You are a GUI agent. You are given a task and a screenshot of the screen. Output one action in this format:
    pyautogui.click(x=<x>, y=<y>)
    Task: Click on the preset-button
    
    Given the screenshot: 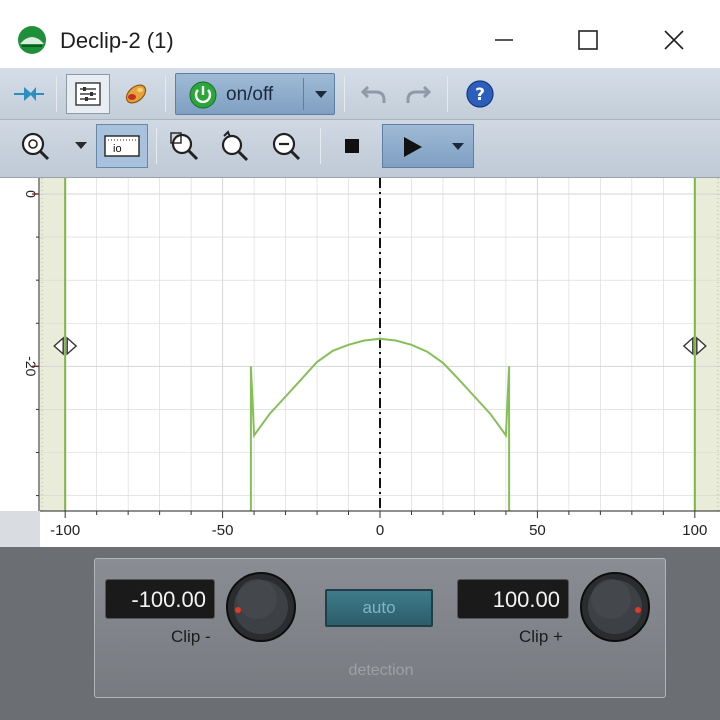 What is the action you would take?
    pyautogui.click(x=136, y=94)
    